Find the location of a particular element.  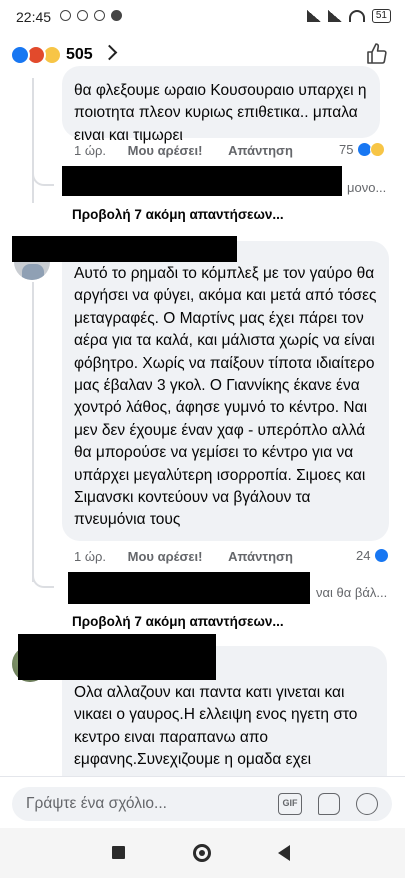

chevron-right-icon is located at coordinates (109, 52).